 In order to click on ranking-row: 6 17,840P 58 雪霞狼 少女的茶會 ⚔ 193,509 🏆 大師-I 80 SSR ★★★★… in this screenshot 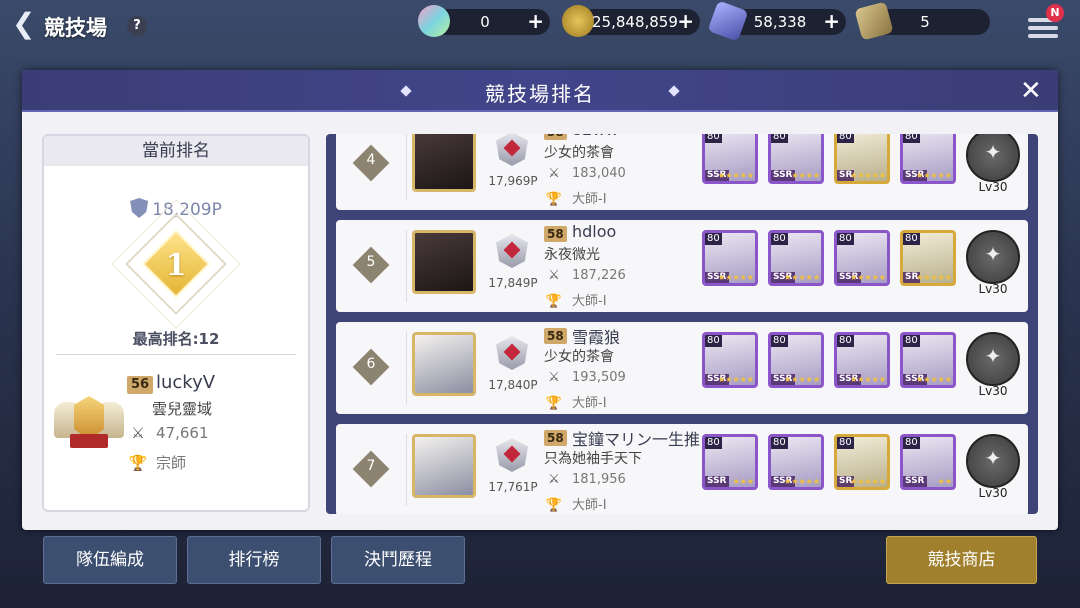, I will do `click(682, 368)`.